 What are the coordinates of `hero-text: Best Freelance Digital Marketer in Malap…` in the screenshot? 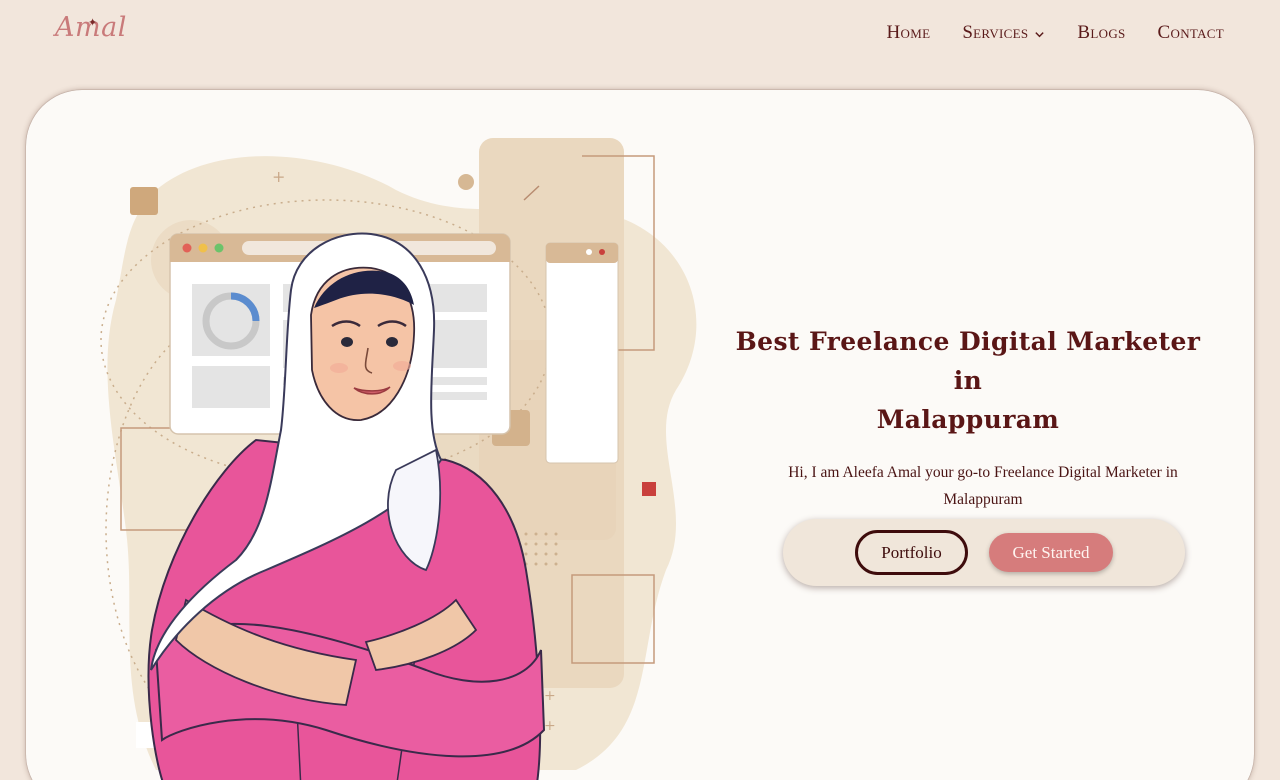 It's located at (968, 417).